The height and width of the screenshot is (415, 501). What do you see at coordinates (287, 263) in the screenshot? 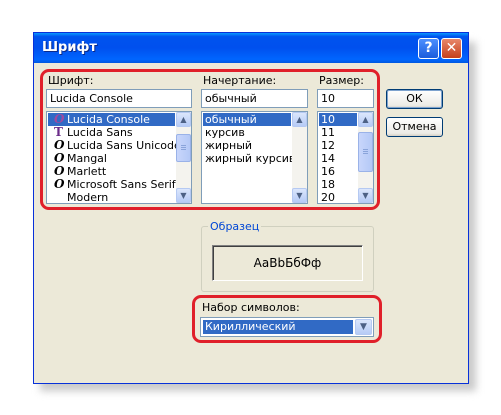
I see `sample-preview: AaBbБбФф` at bounding box center [287, 263].